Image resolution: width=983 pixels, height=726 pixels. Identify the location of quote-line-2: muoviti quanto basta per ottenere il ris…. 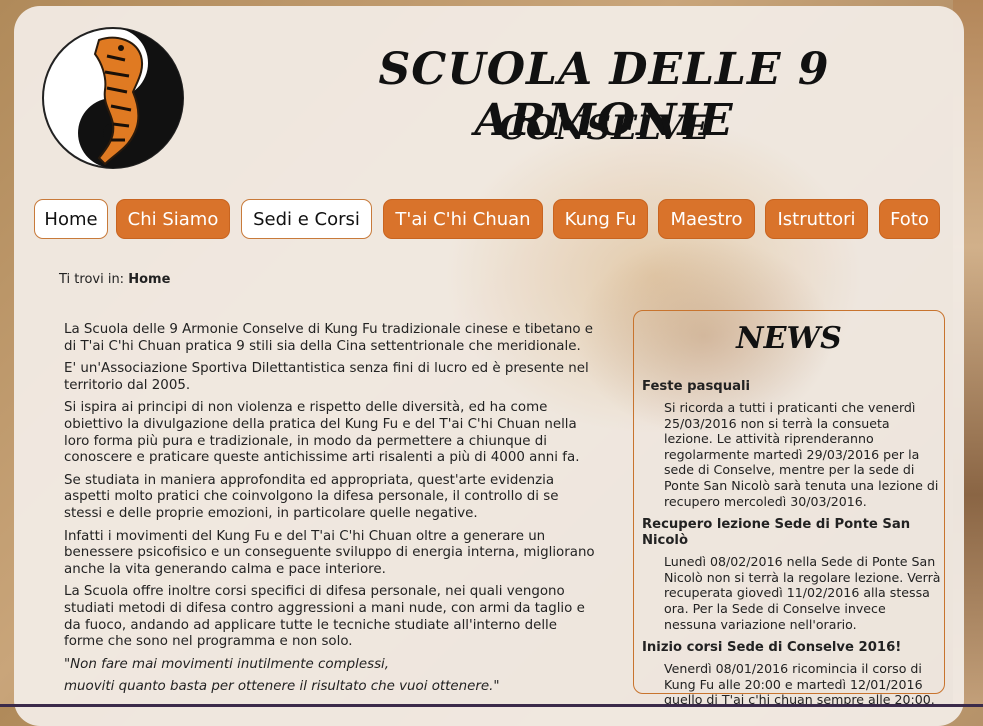
(282, 687).